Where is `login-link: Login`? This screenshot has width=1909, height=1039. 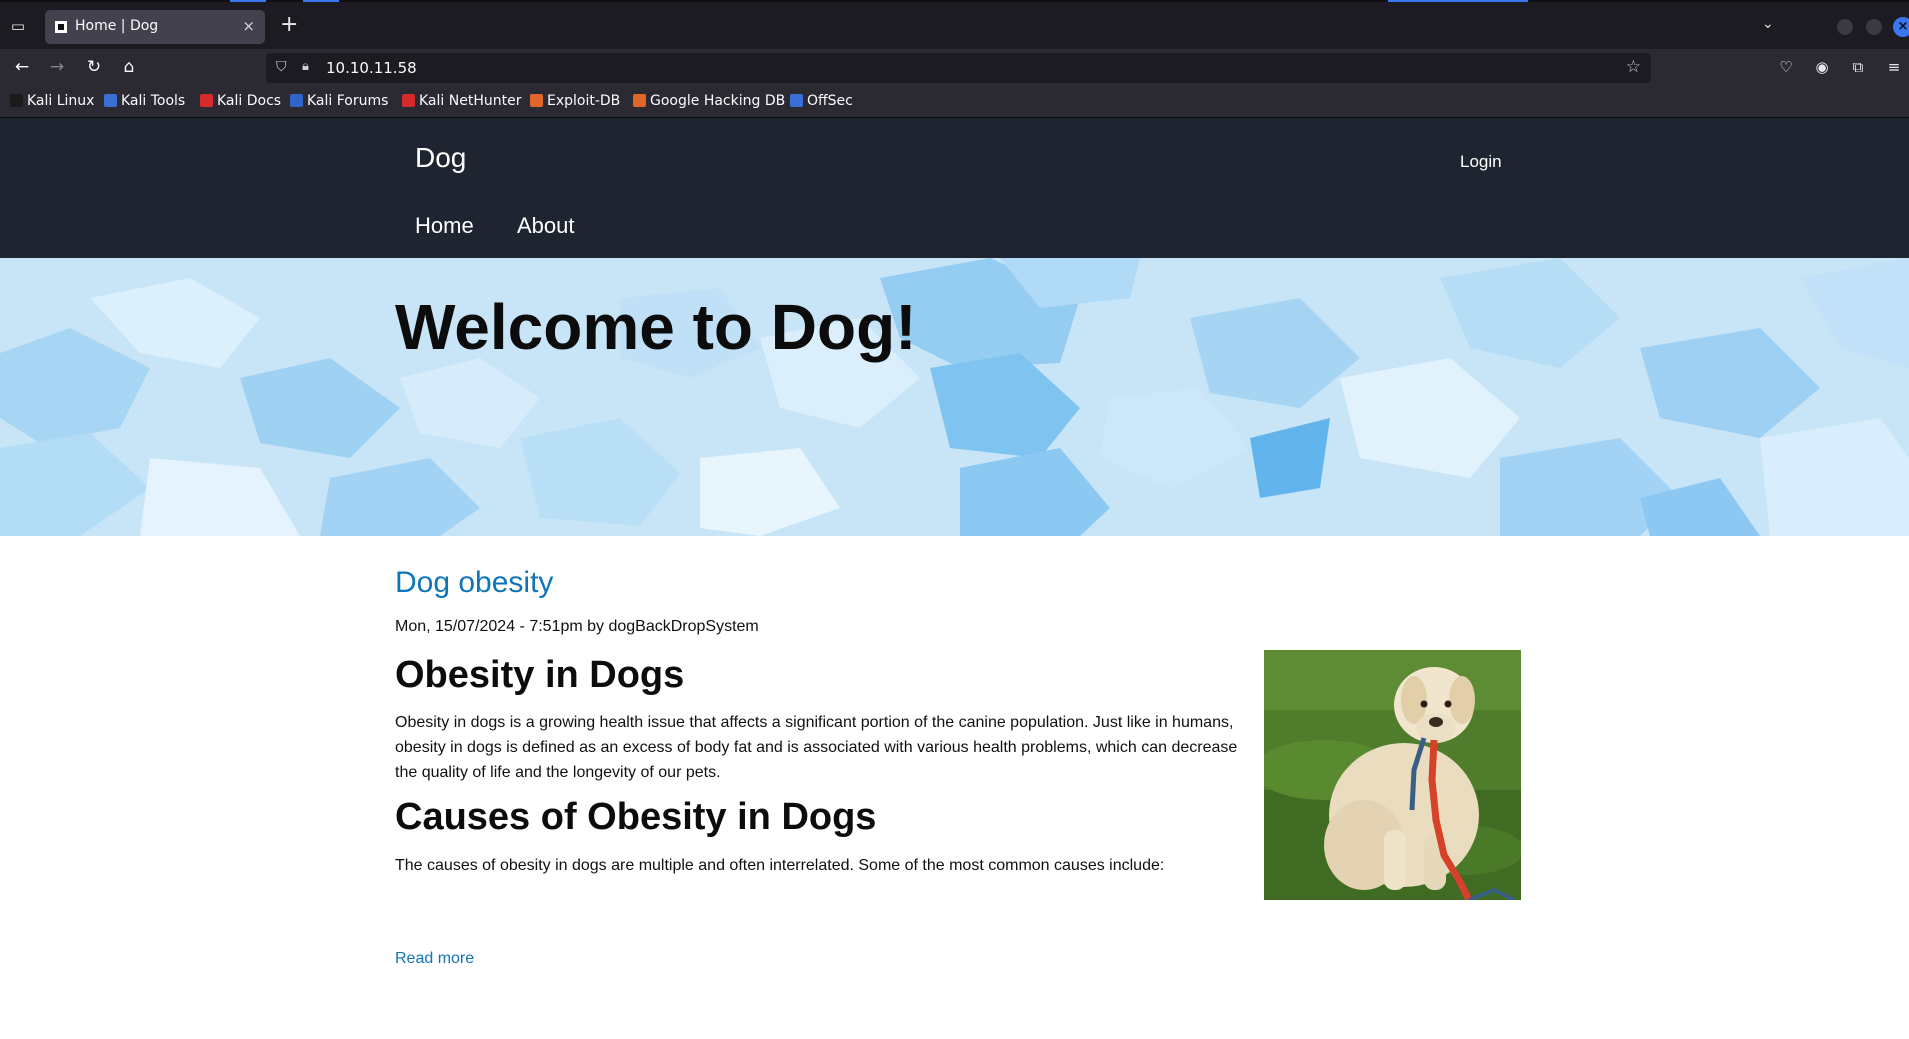 login-link: Login is located at coordinates (1481, 162).